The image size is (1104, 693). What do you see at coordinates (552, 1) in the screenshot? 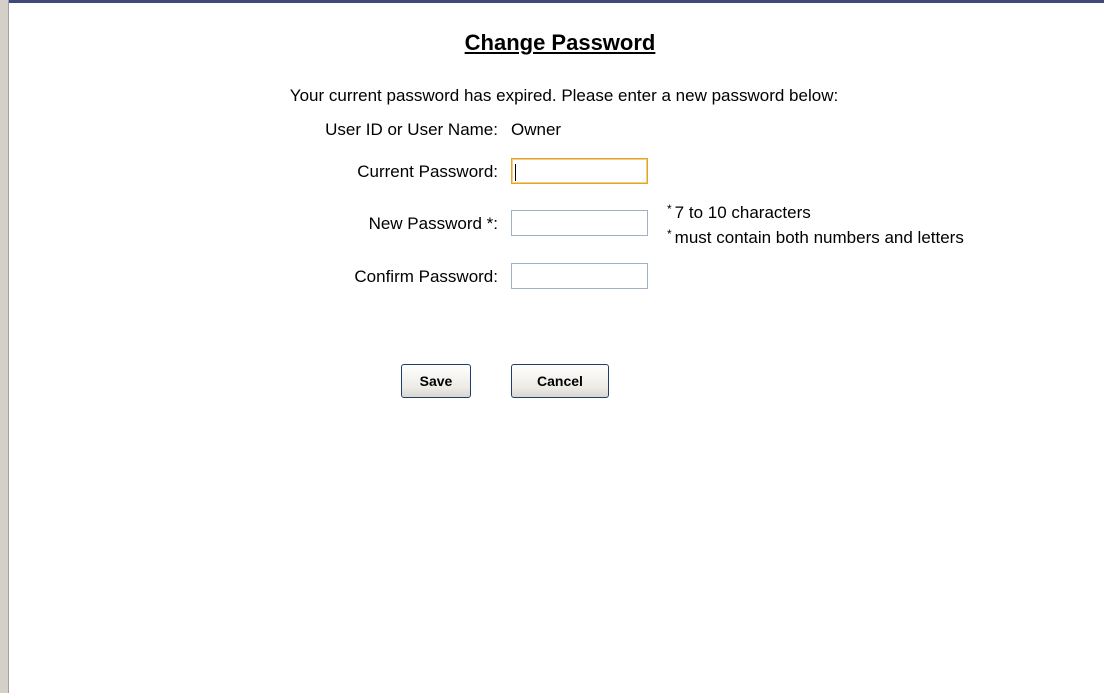
I see `window-top-border` at bounding box center [552, 1].